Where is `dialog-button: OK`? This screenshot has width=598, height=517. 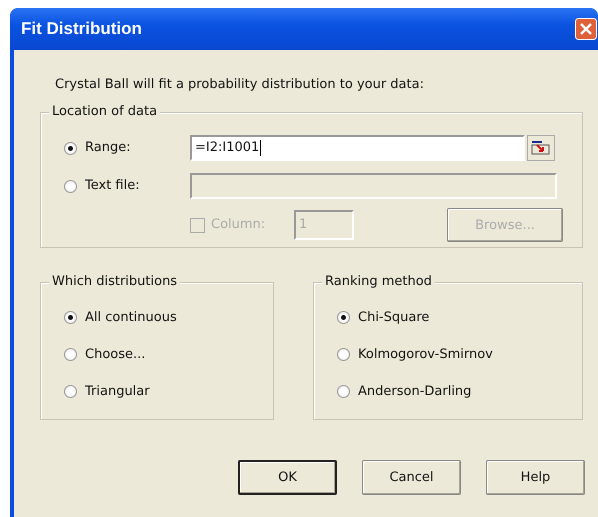
dialog-button: OK is located at coordinates (287, 477).